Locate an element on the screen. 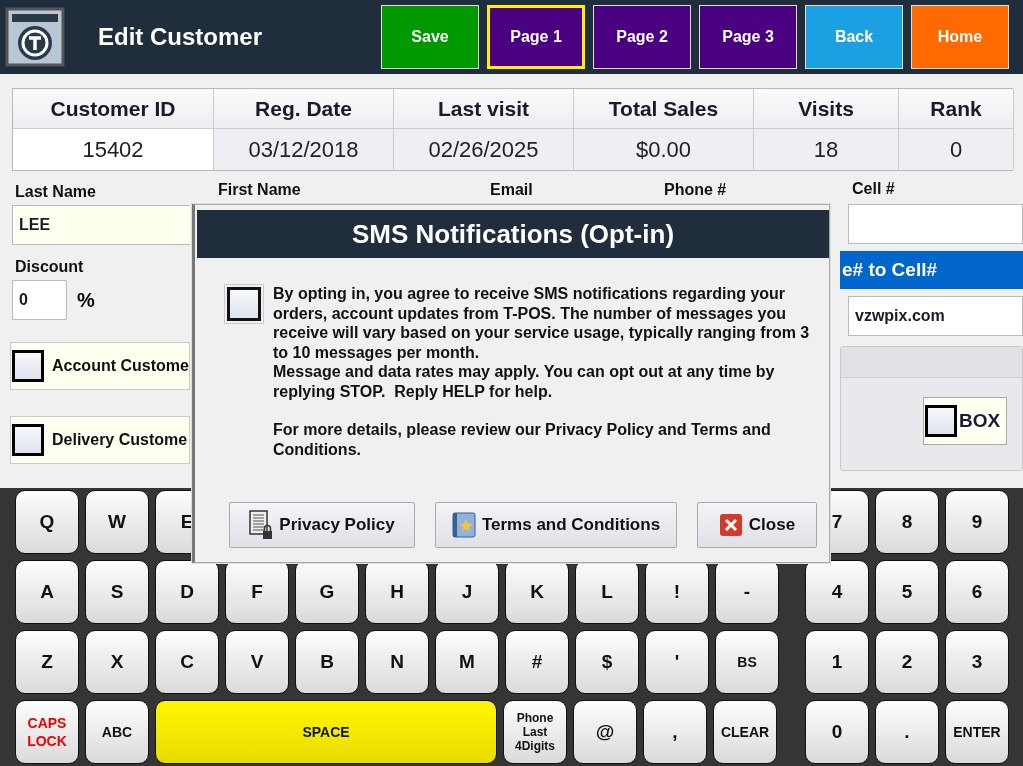 This screenshot has width=1023, height=766. consent-text: For more details, please review our Privacy Policy and Terms and Conditions. is located at coordinates (522, 439).